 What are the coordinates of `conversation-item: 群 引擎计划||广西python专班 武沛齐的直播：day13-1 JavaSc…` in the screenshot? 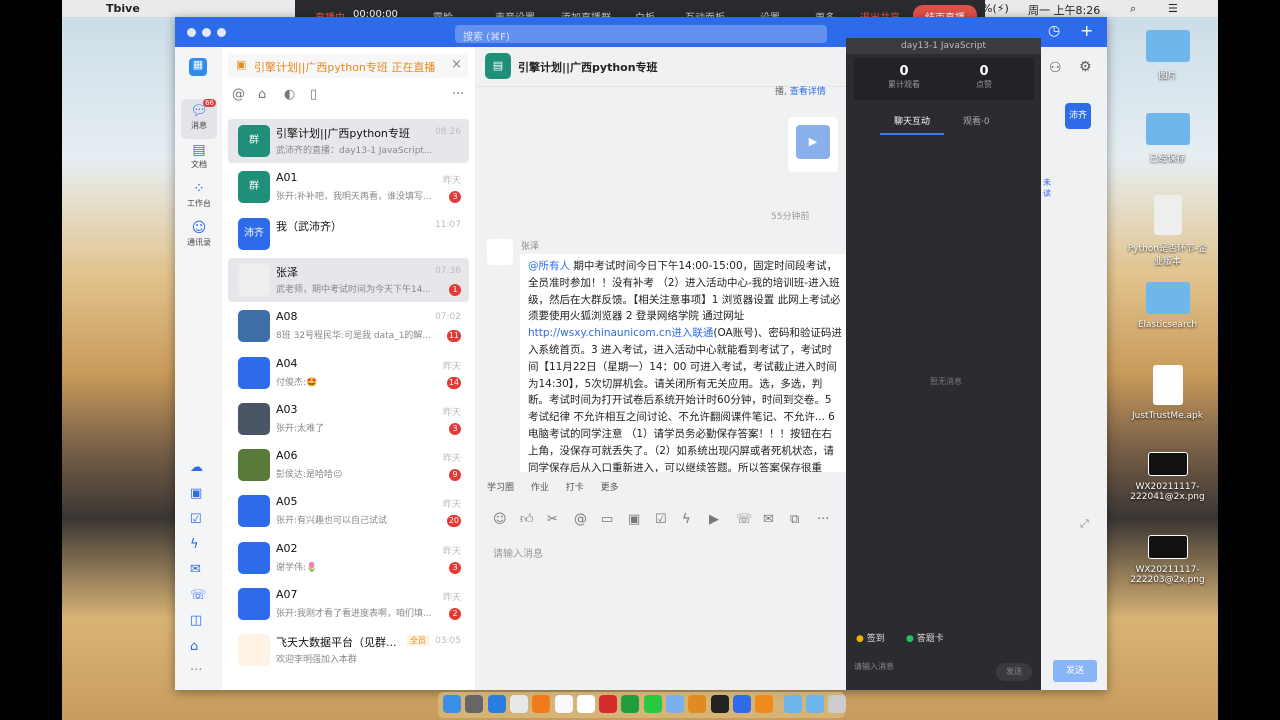 It's located at (348, 141).